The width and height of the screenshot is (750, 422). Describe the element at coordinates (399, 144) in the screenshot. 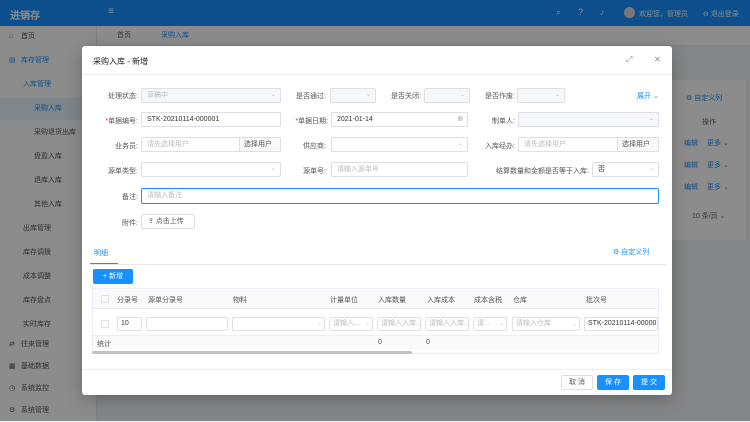

I see `supplier-select: ⌄` at that location.